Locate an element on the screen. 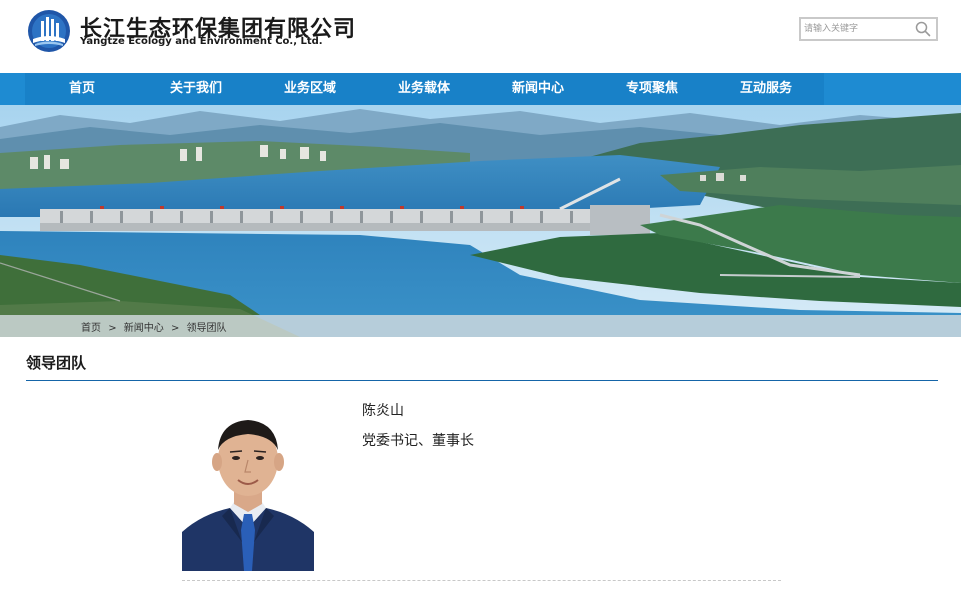 The image size is (961, 596). search-icon is located at coordinates (923, 29).